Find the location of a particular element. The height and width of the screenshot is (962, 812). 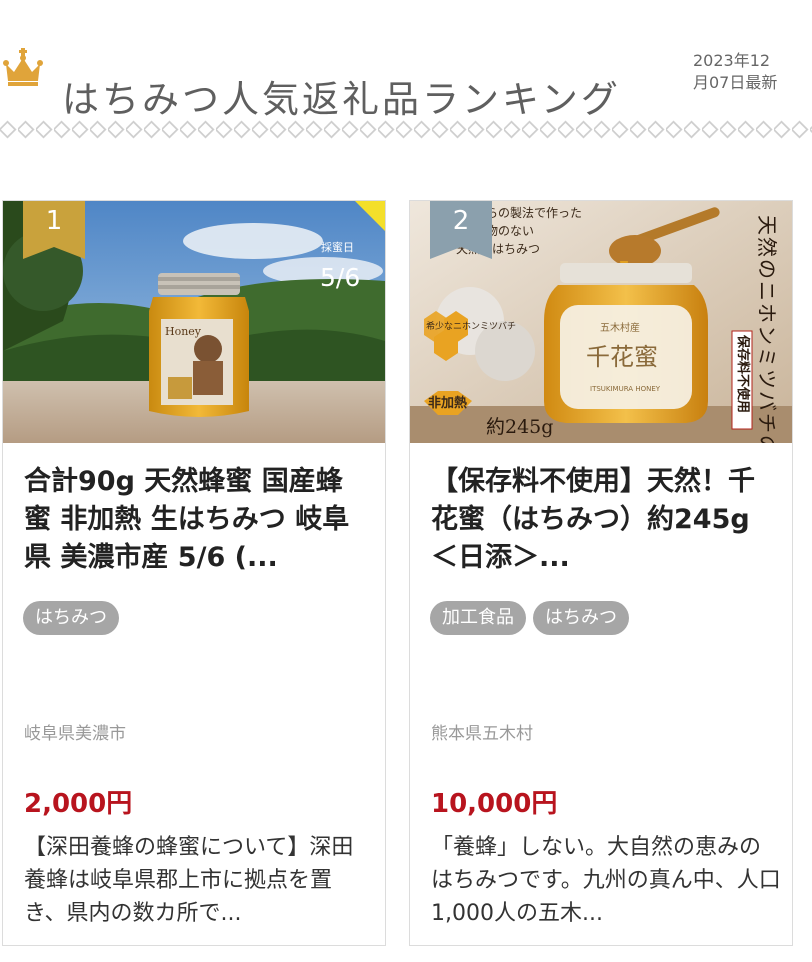

product-price: 2,000円 is located at coordinates (78, 804).